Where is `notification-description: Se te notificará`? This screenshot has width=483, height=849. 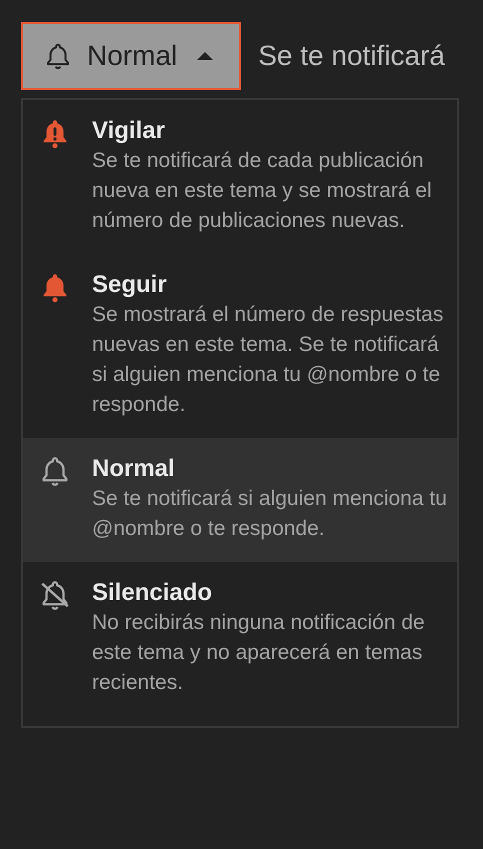 notification-description: Se te notificará is located at coordinates (352, 56).